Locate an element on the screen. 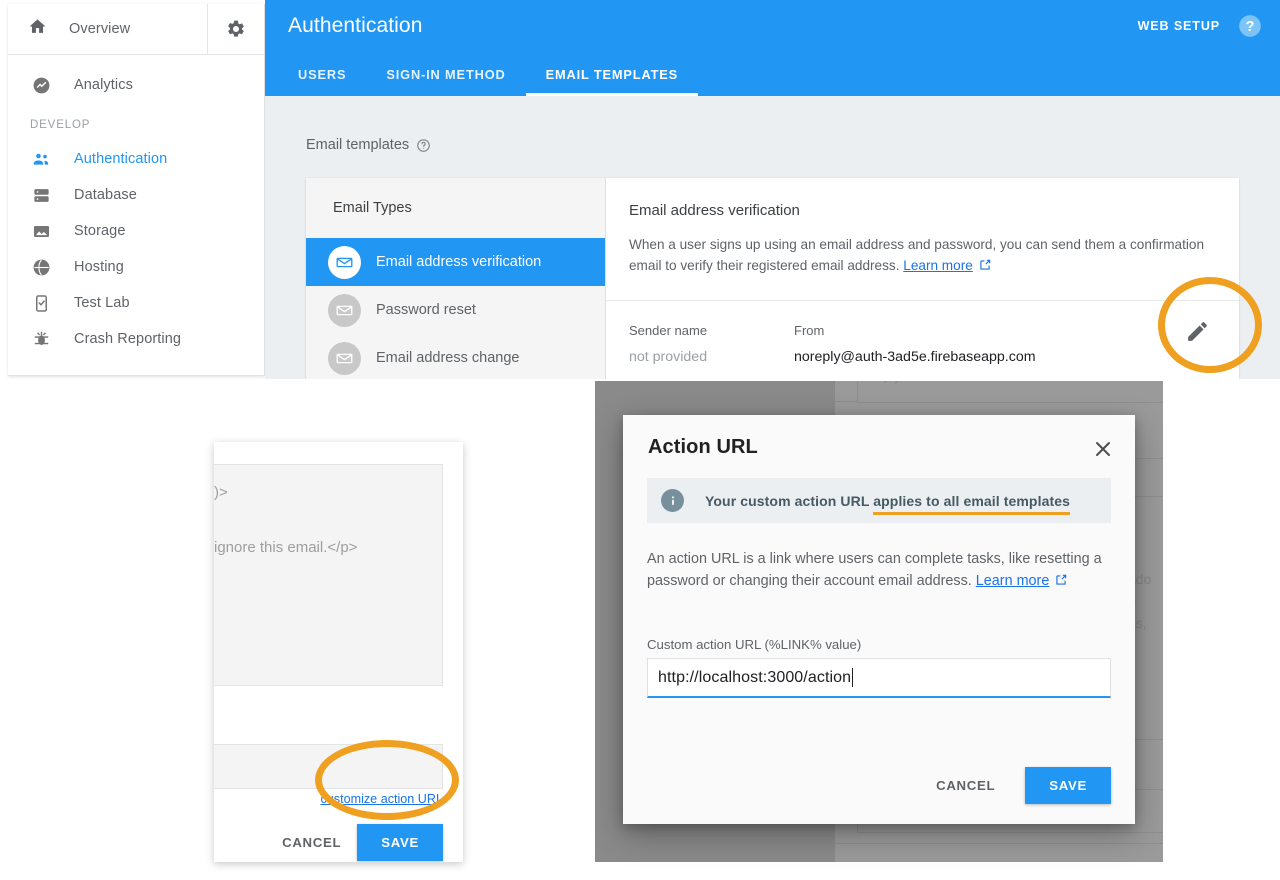 The image size is (1280, 880). sidebar-label-database: Database is located at coordinates (105, 195).